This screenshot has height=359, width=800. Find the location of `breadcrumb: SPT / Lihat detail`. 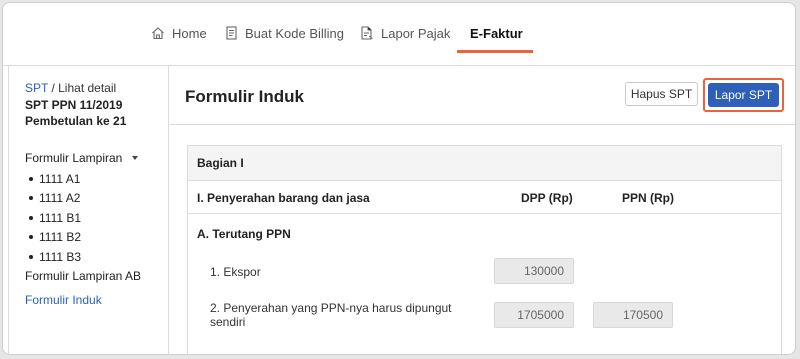

breadcrumb: SPT / Lihat detail is located at coordinates (70, 88).